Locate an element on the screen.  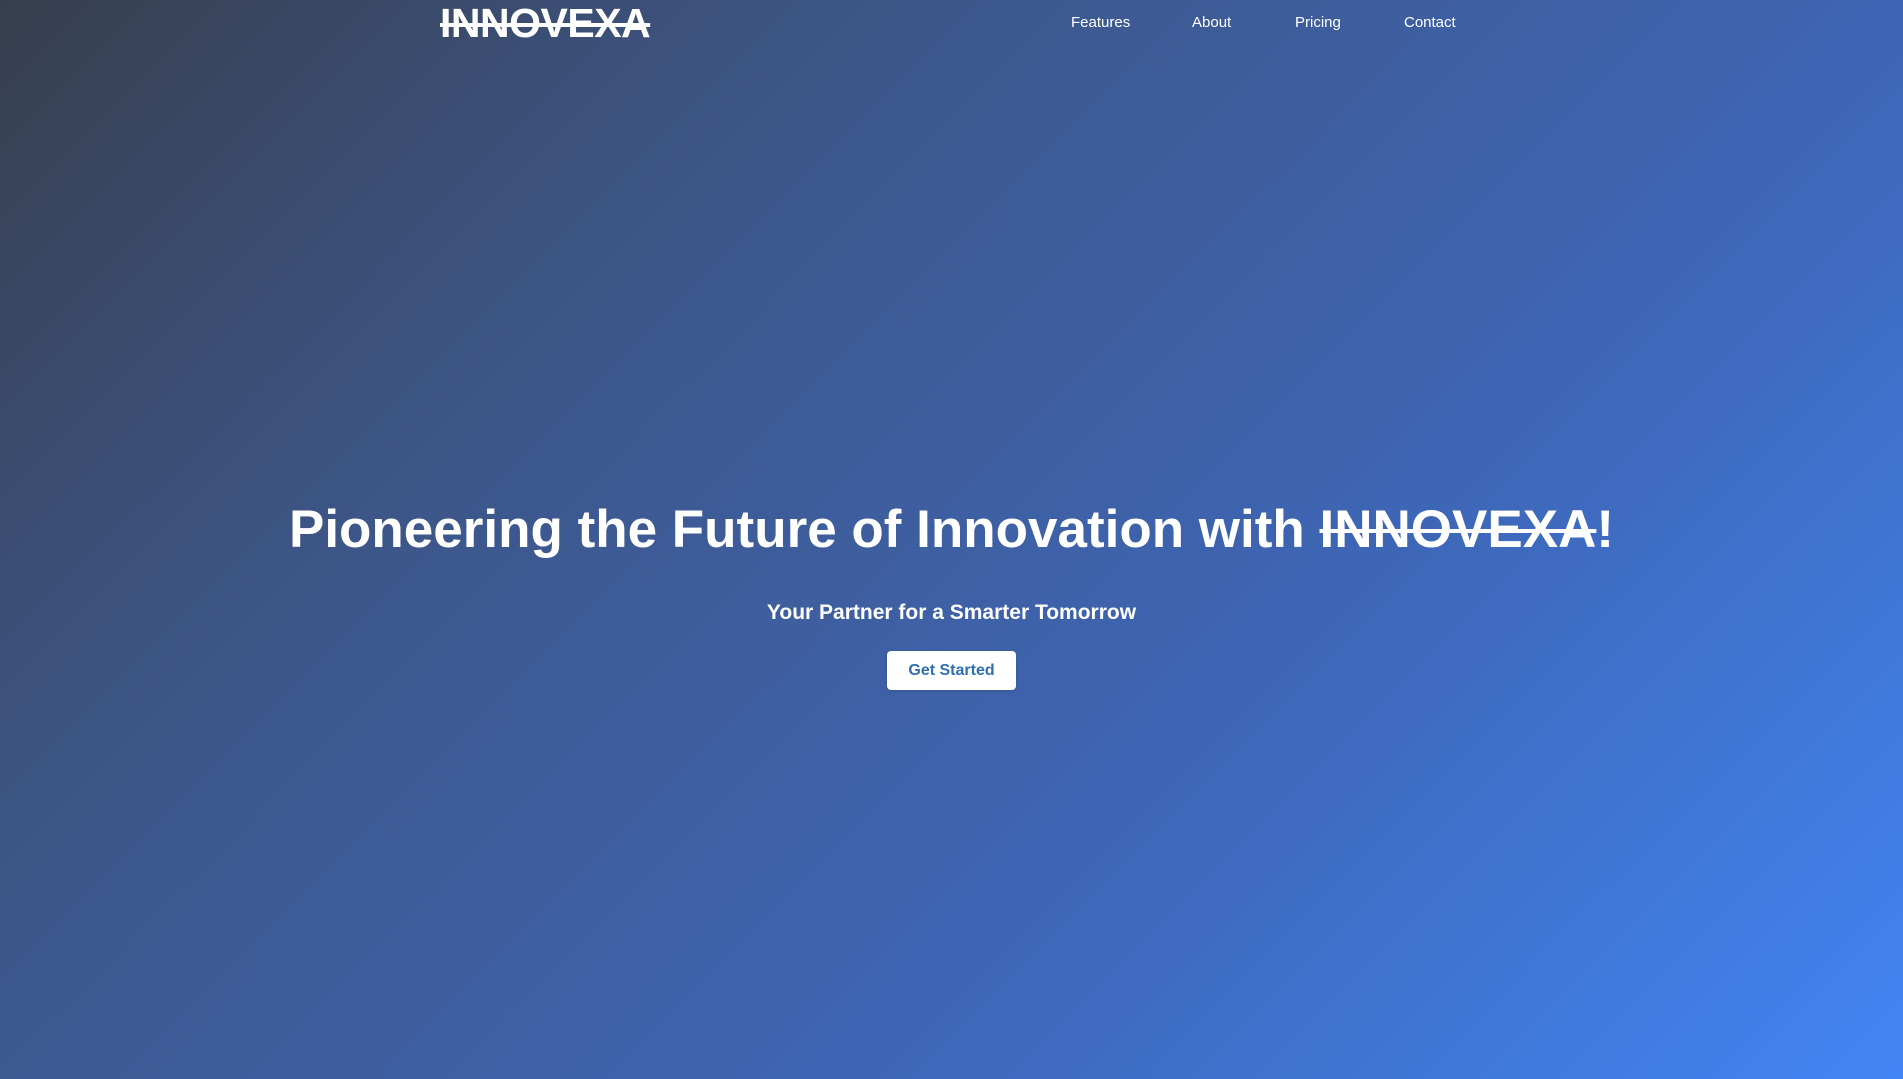
get-started-button: Get Started is located at coordinates (951, 670).